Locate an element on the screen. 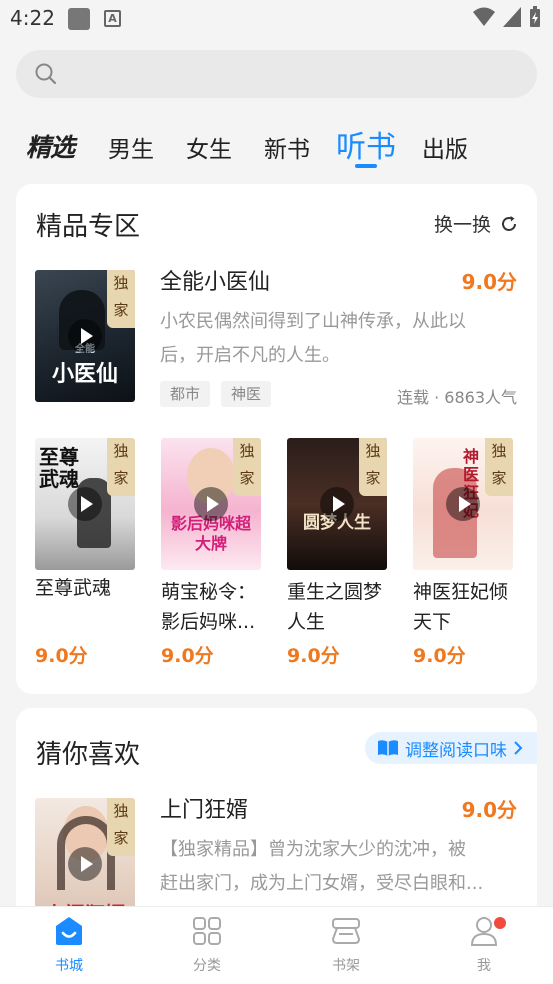  book-icon is located at coordinates (388, 748).